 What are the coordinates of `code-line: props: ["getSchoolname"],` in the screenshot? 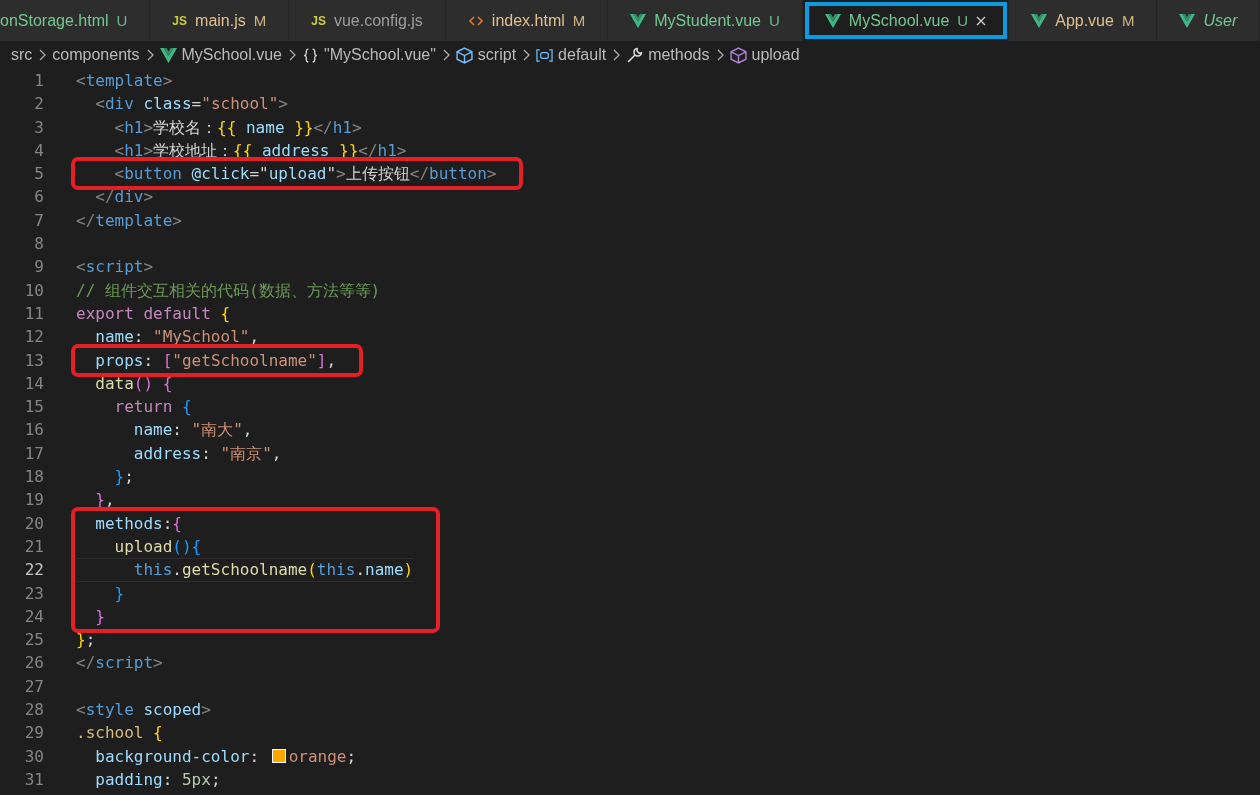 It's located at (215, 360).